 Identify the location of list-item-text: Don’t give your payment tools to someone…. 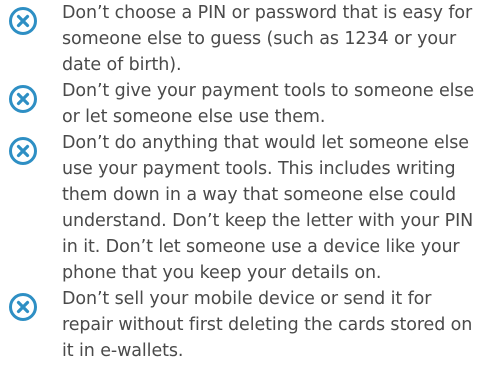
(268, 104).